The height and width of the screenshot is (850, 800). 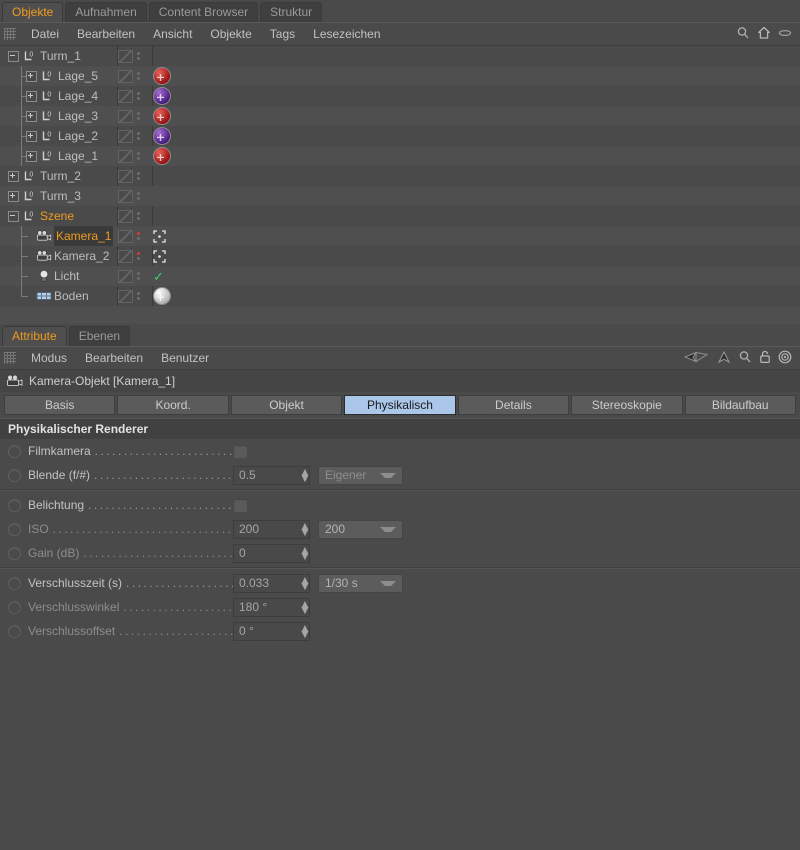 I want to click on menu-modus: Modus, so click(x=49, y=358).